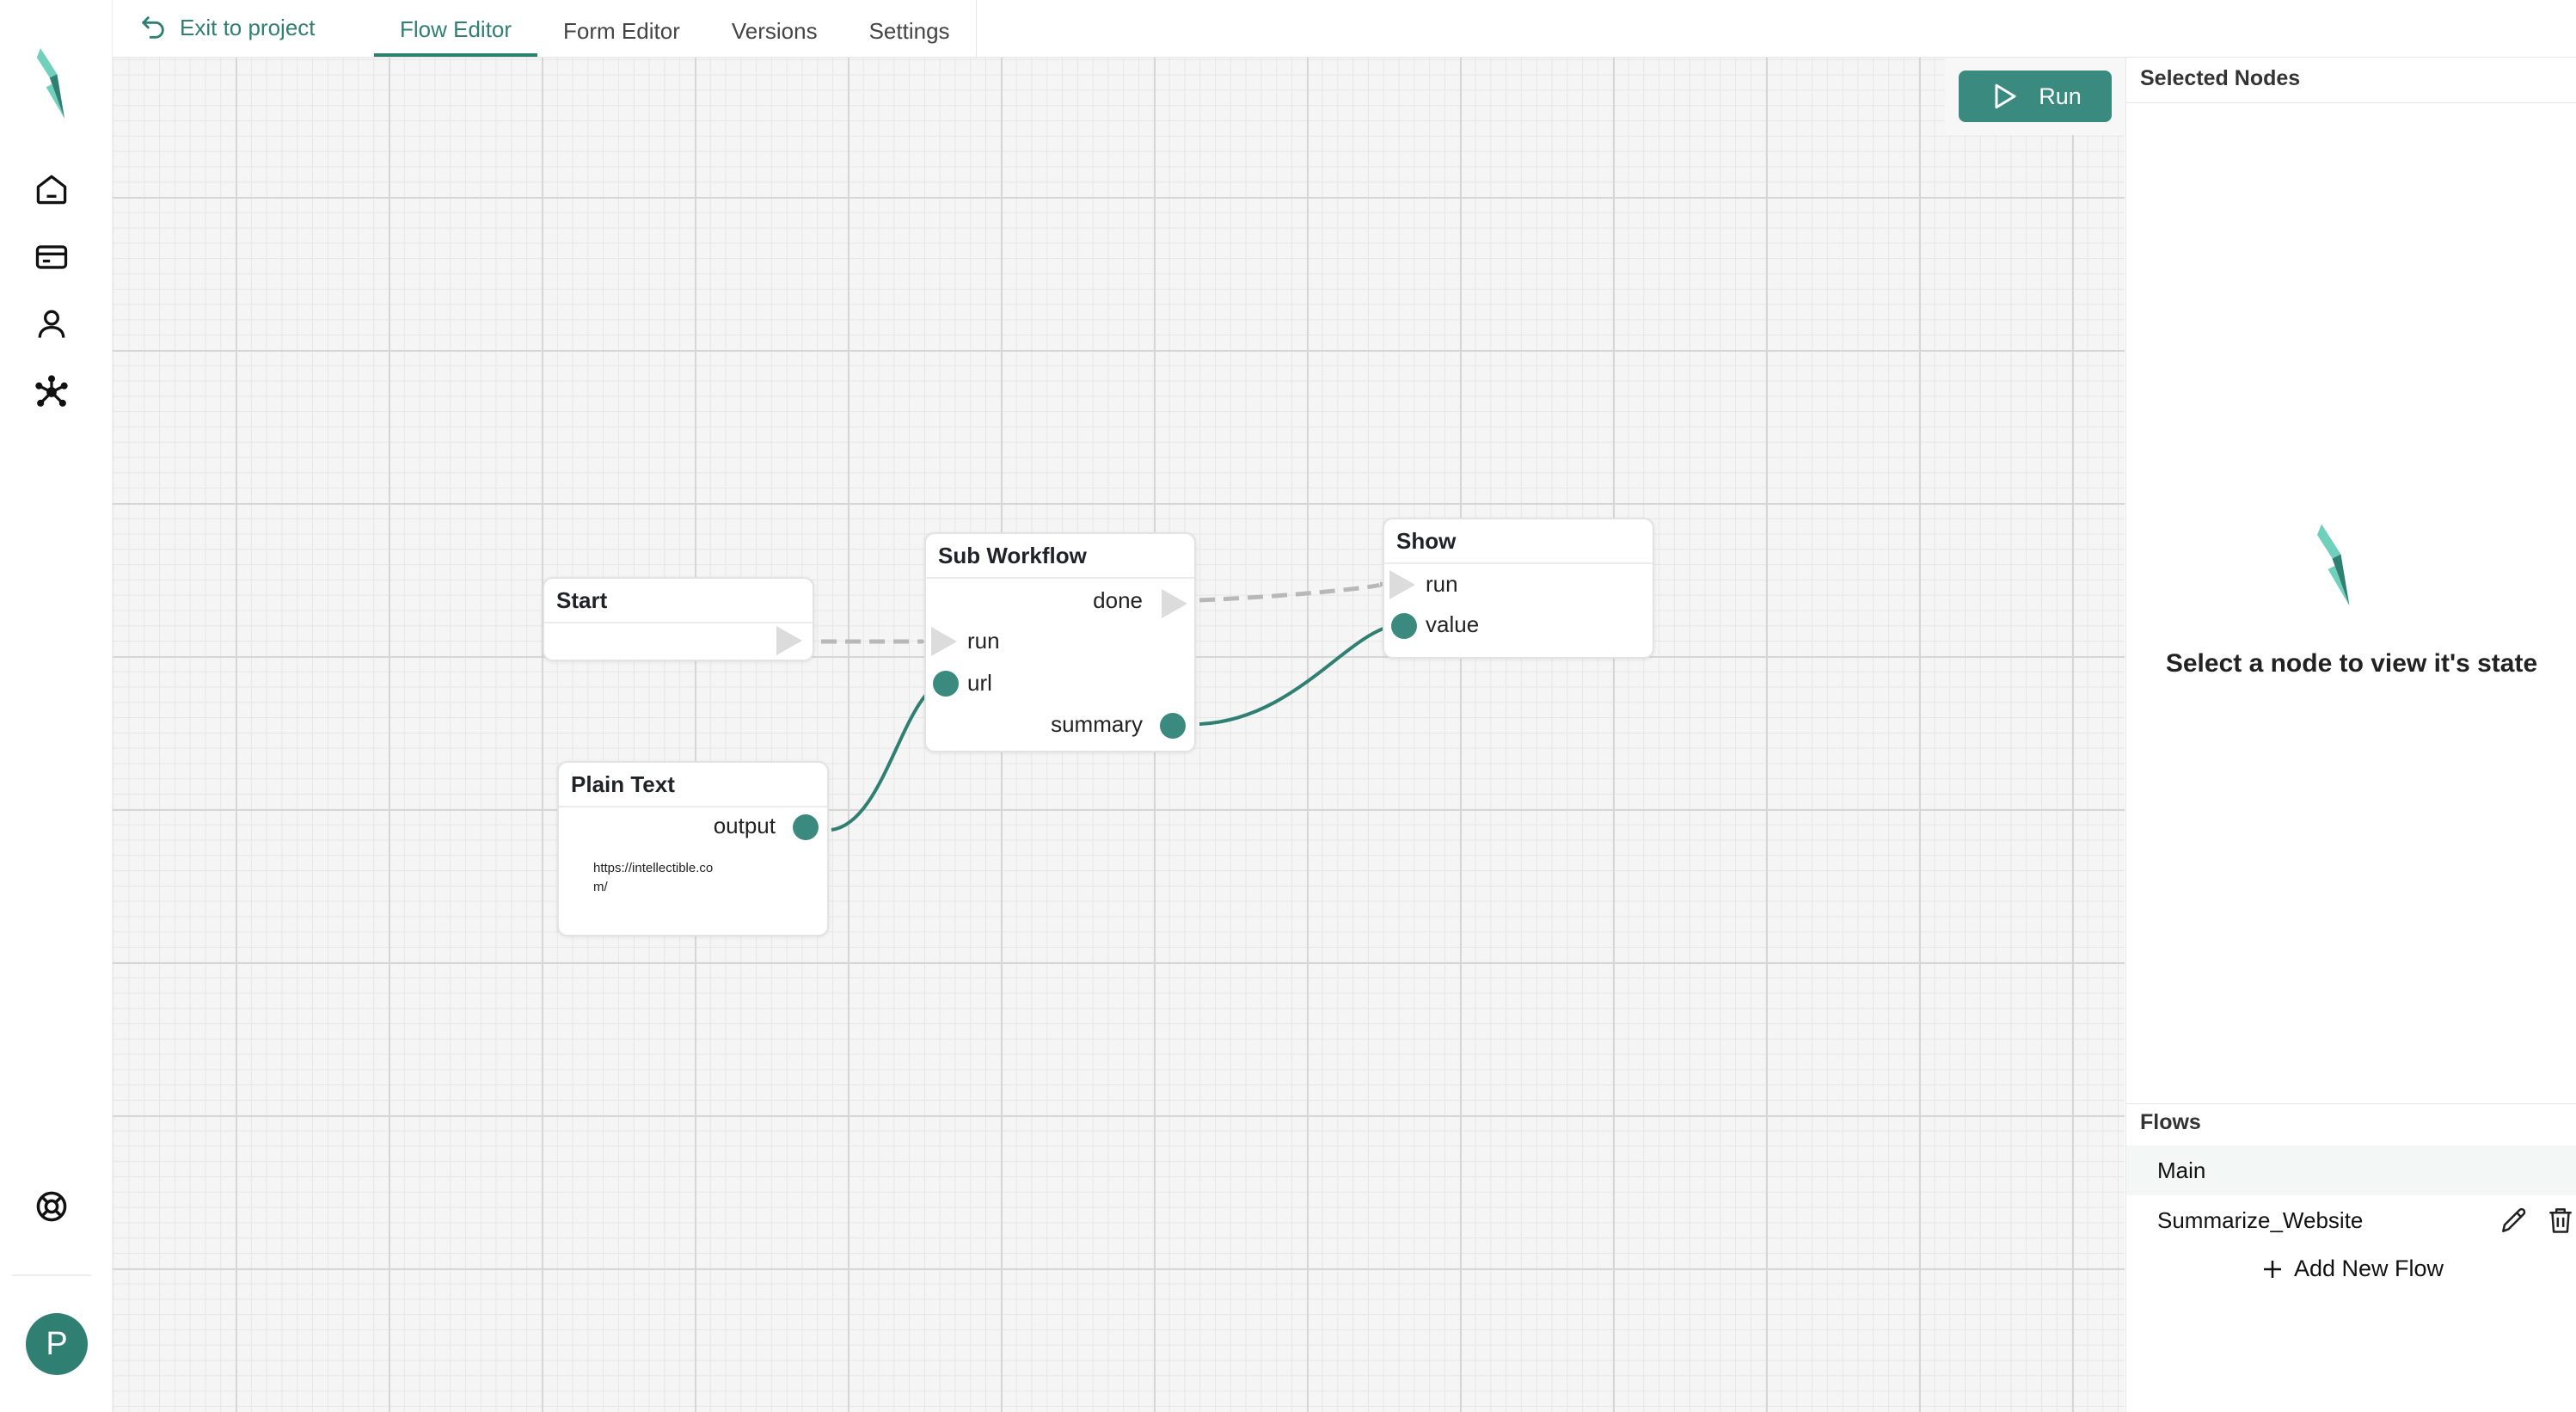 Image resolution: width=2576 pixels, height=1412 pixels. What do you see at coordinates (657, 878) in the screenshot?
I see `plain-text-value: https://intellectible.com/` at bounding box center [657, 878].